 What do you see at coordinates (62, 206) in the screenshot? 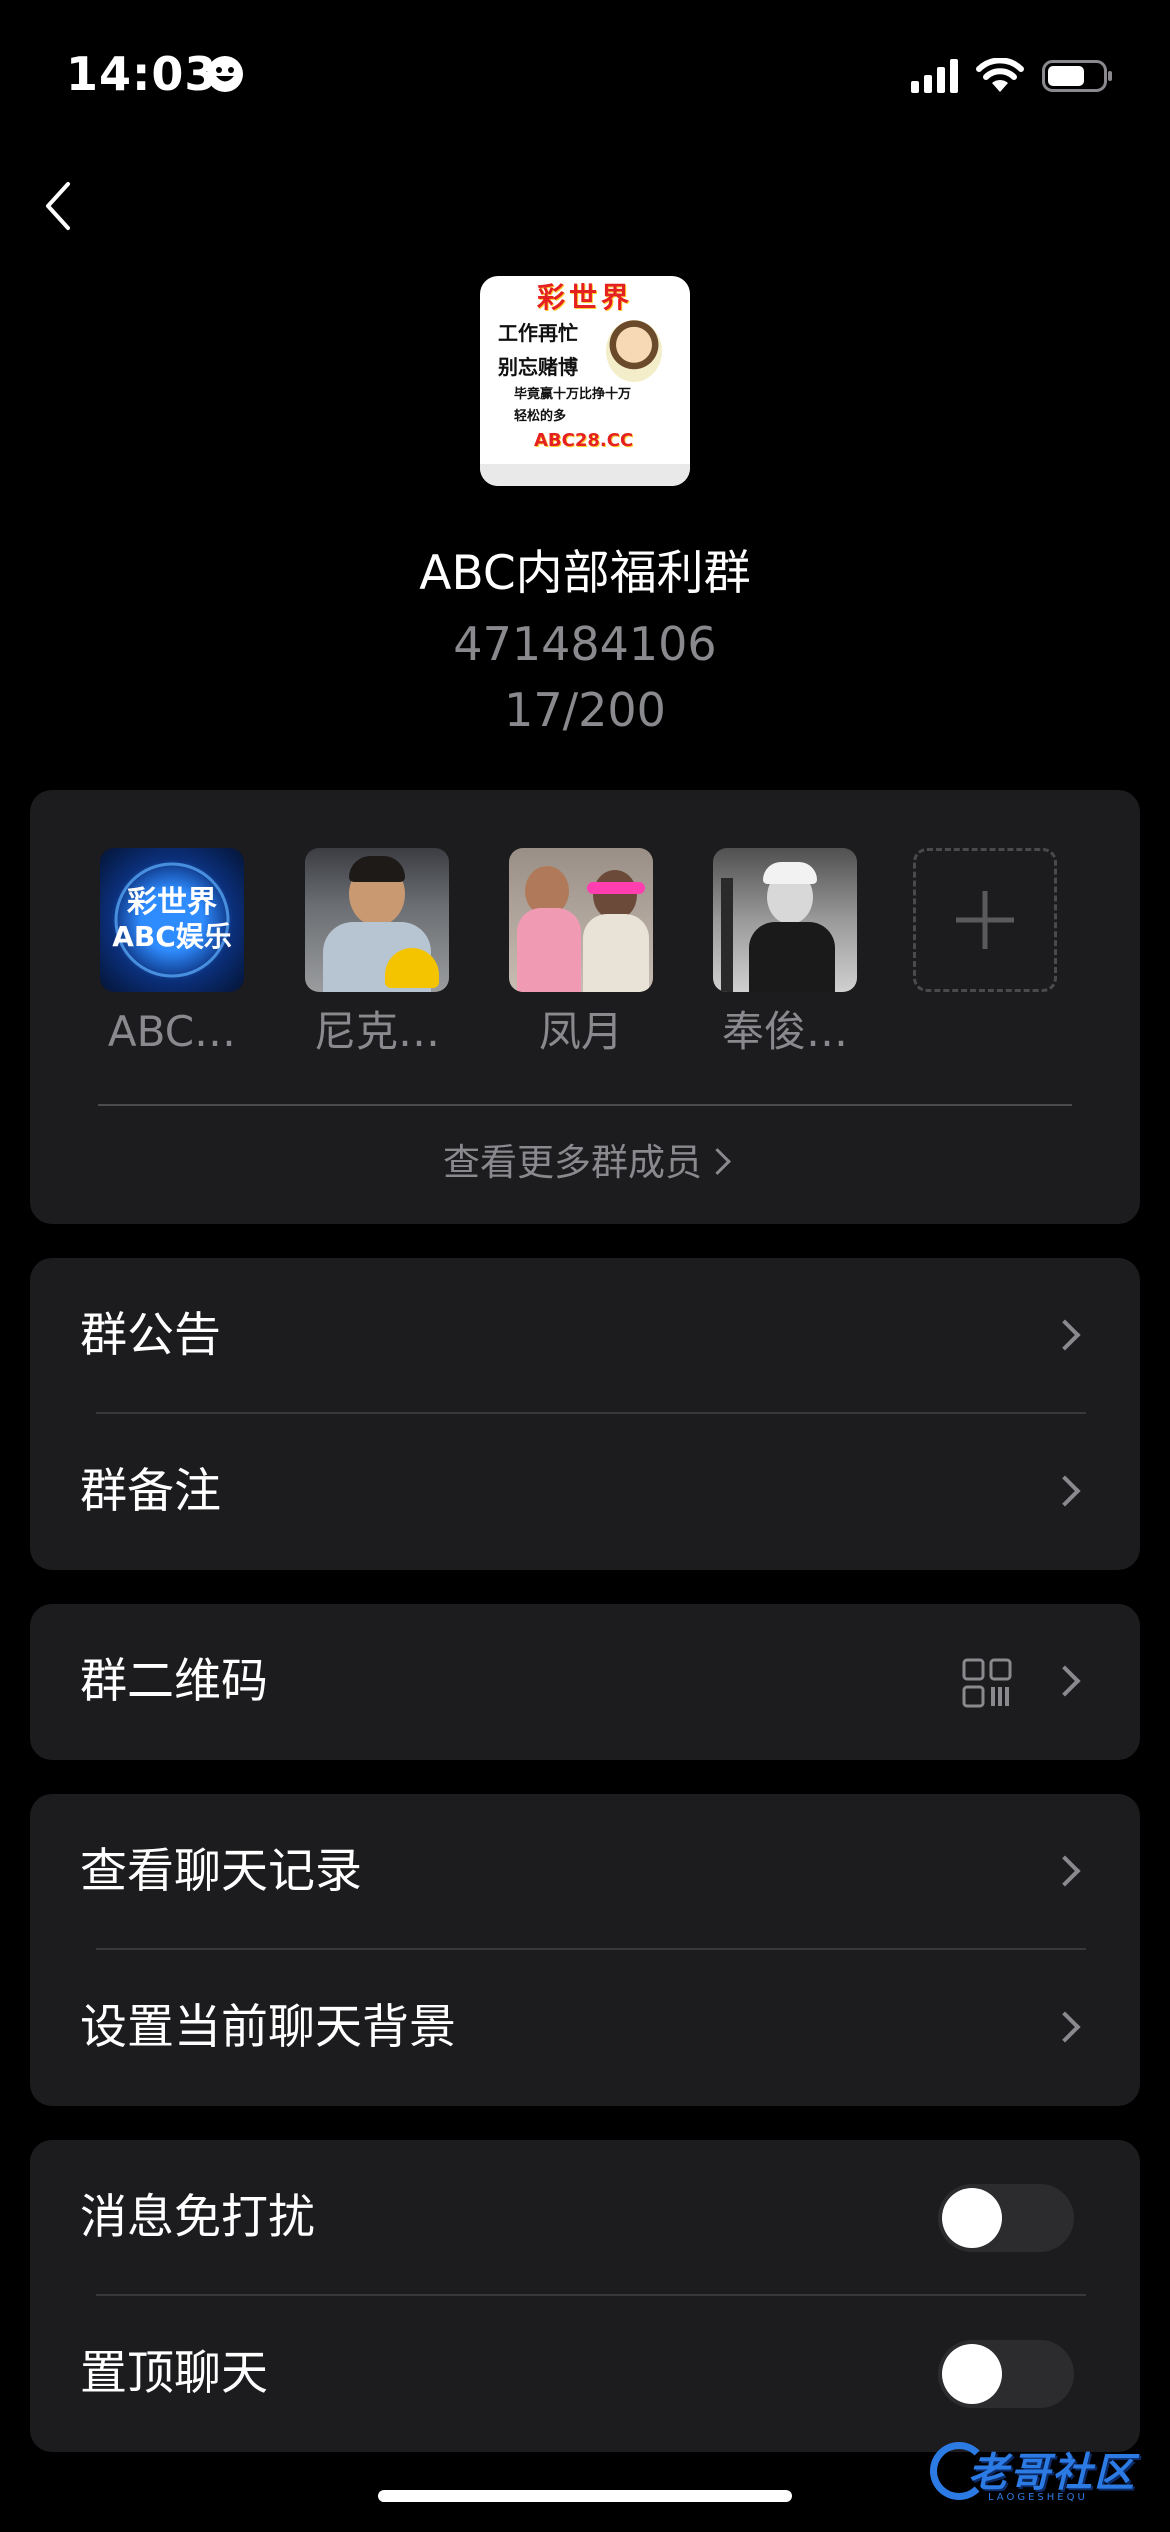
I see `back-button` at bounding box center [62, 206].